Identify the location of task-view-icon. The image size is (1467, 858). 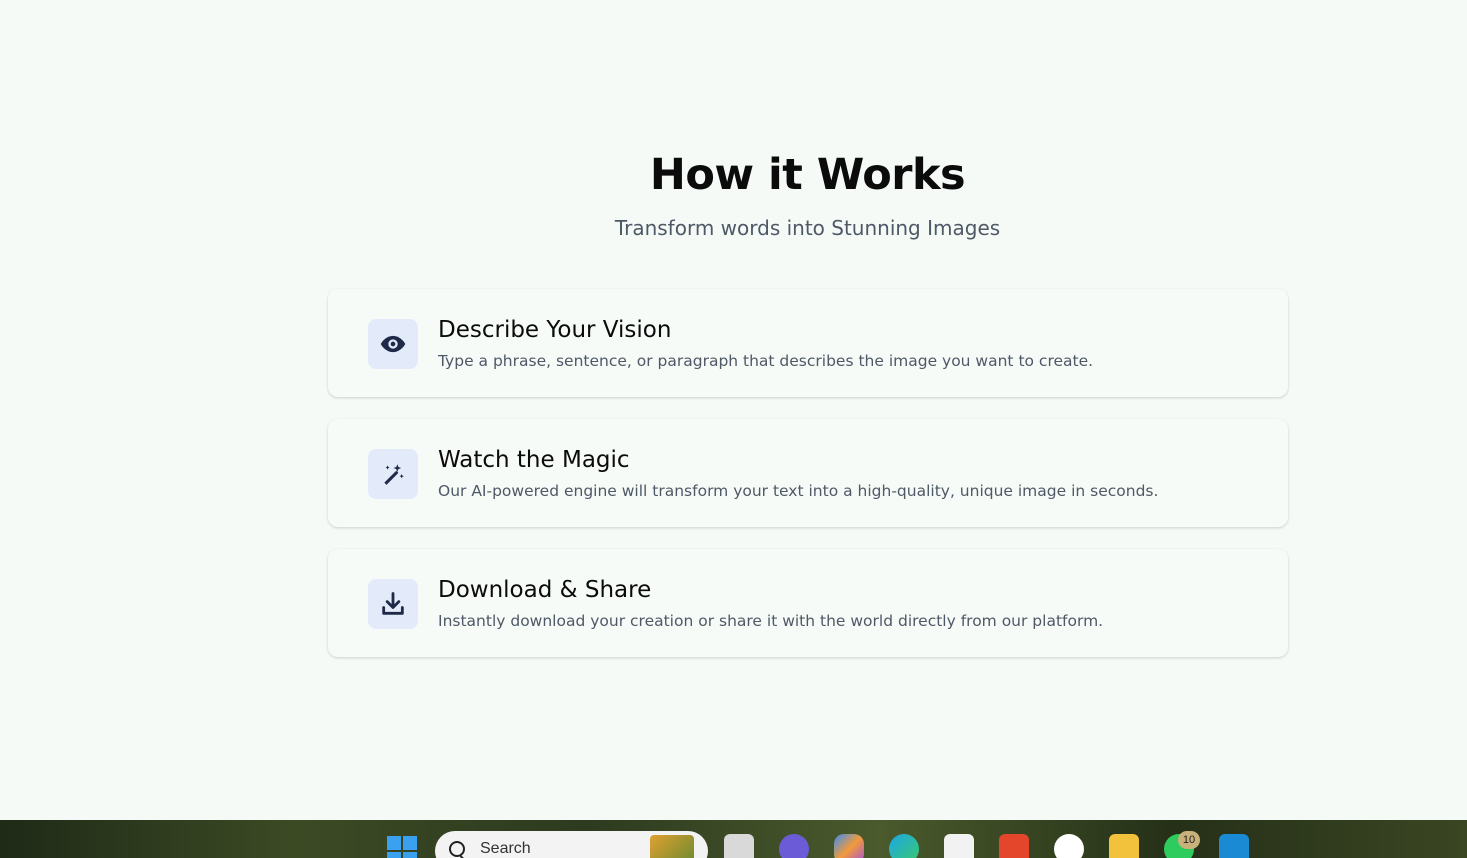
(739, 846).